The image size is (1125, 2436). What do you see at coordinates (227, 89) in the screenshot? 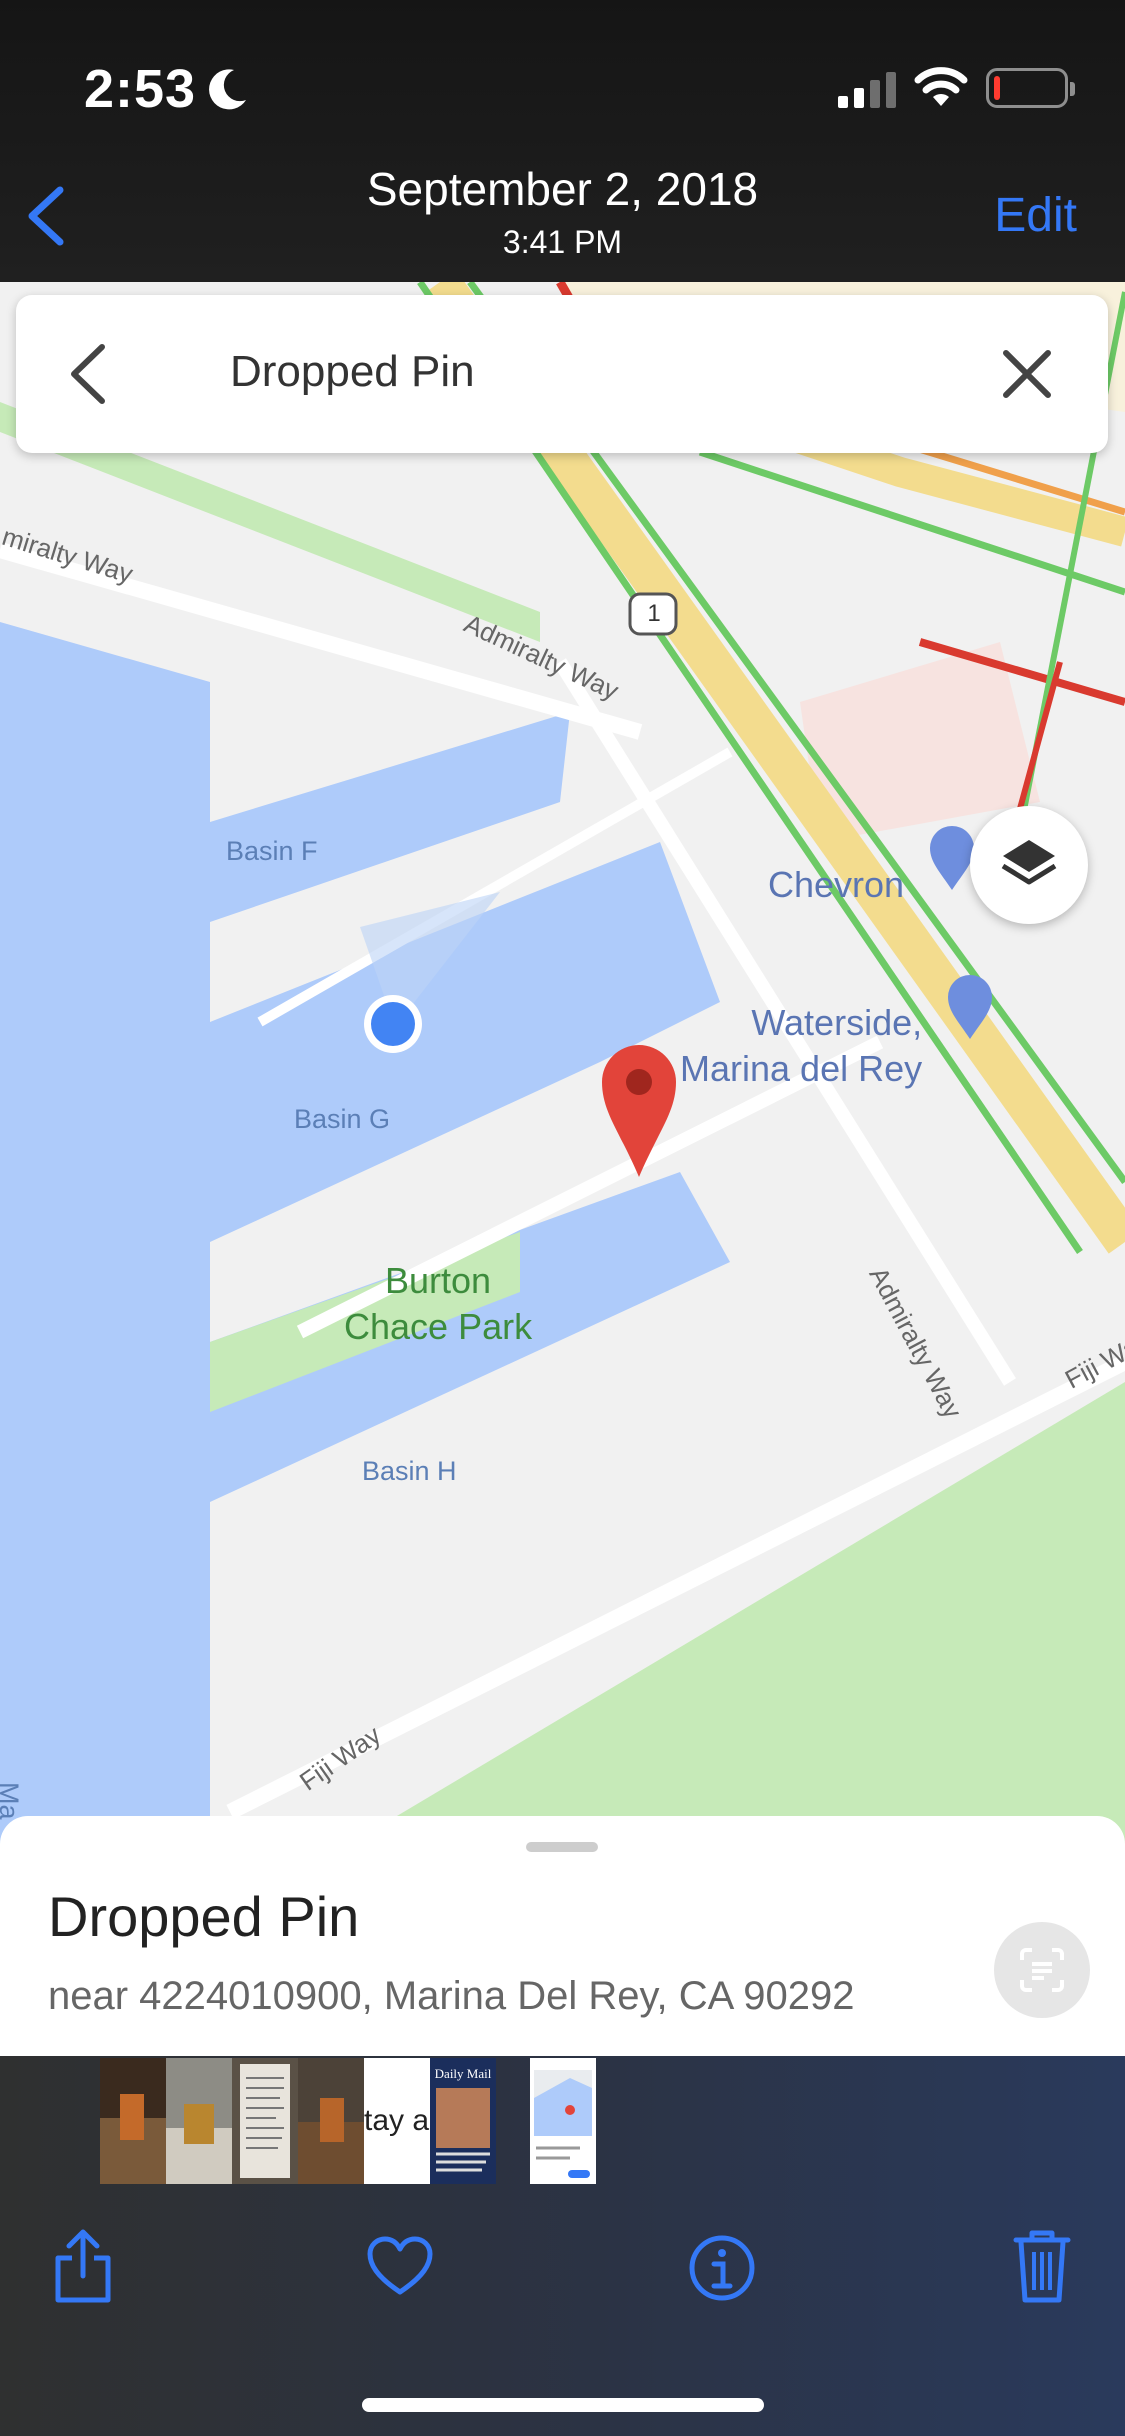
I see `do-not-disturb-icon` at bounding box center [227, 89].